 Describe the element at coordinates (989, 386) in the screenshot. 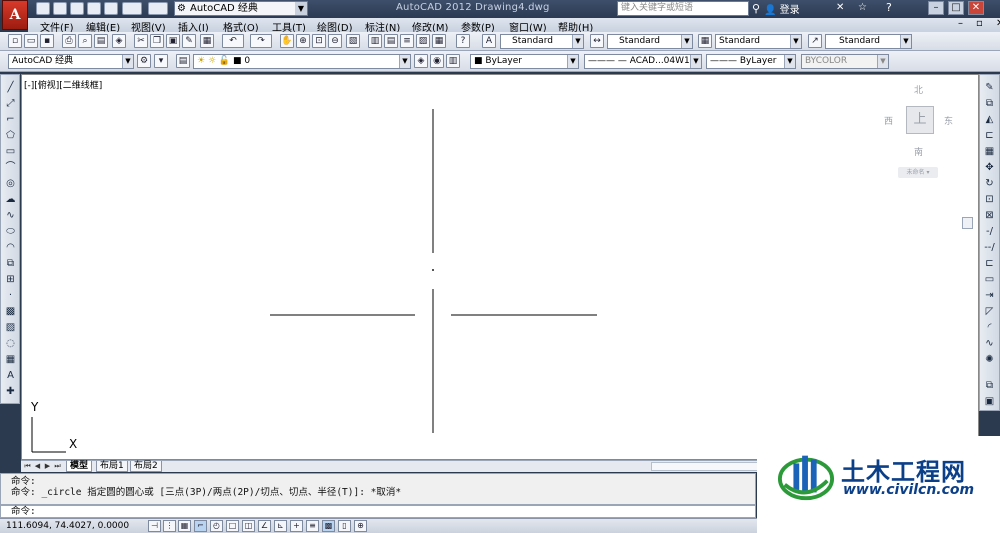

I see `draw-order-icon: ⧉` at that location.